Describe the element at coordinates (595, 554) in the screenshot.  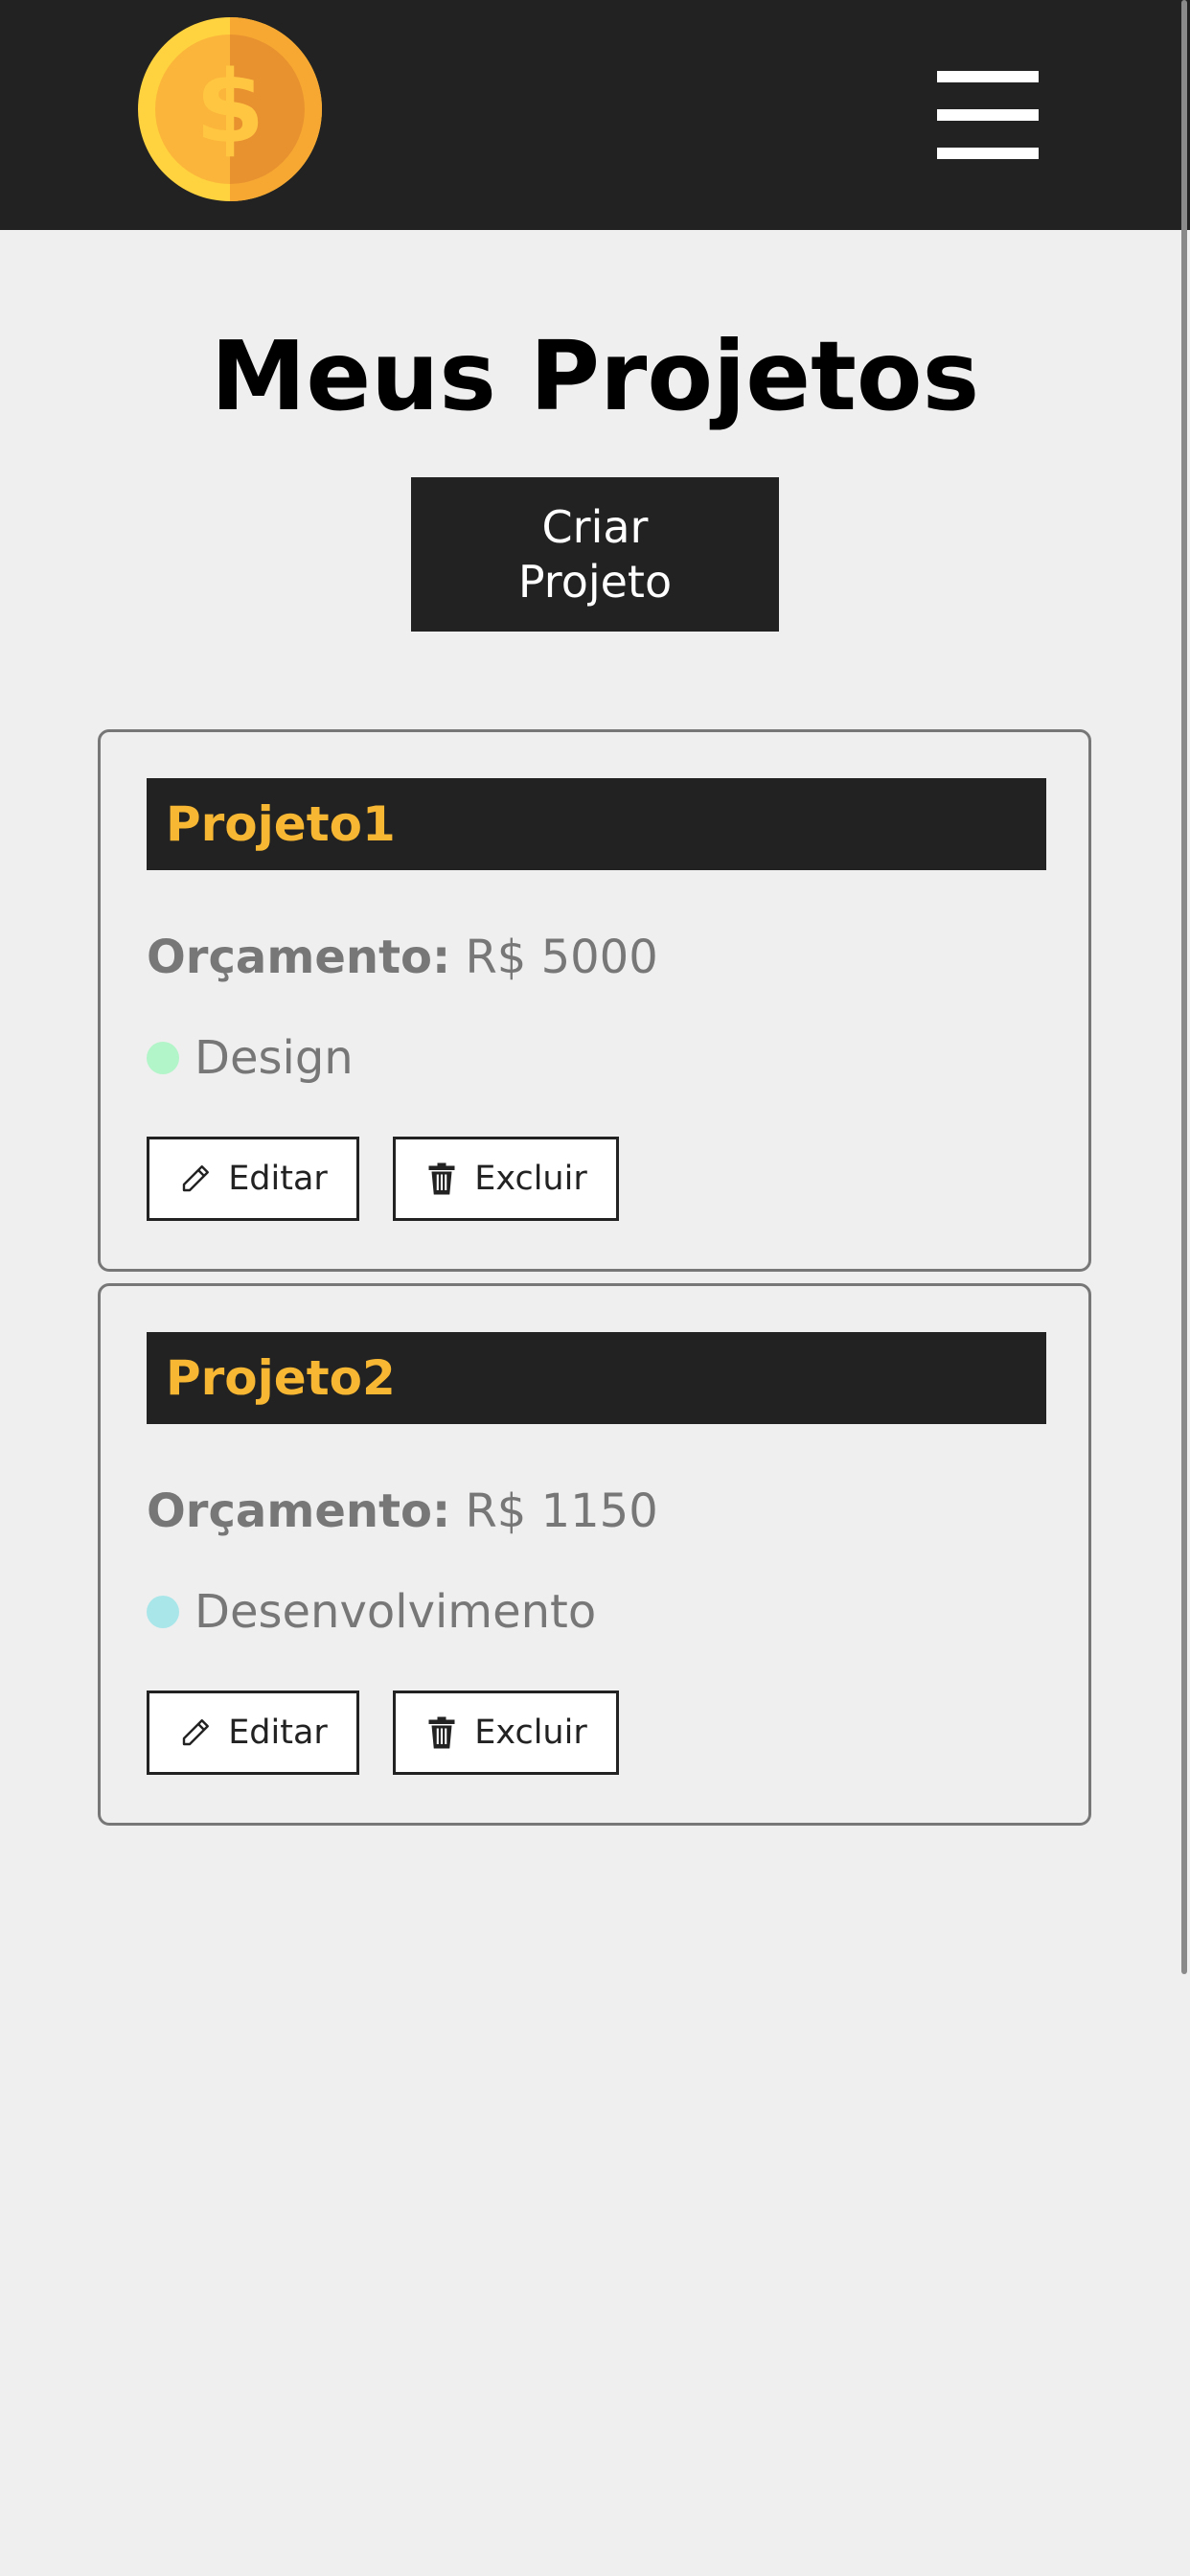
I see `create-project-button: Criar Projeto` at that location.